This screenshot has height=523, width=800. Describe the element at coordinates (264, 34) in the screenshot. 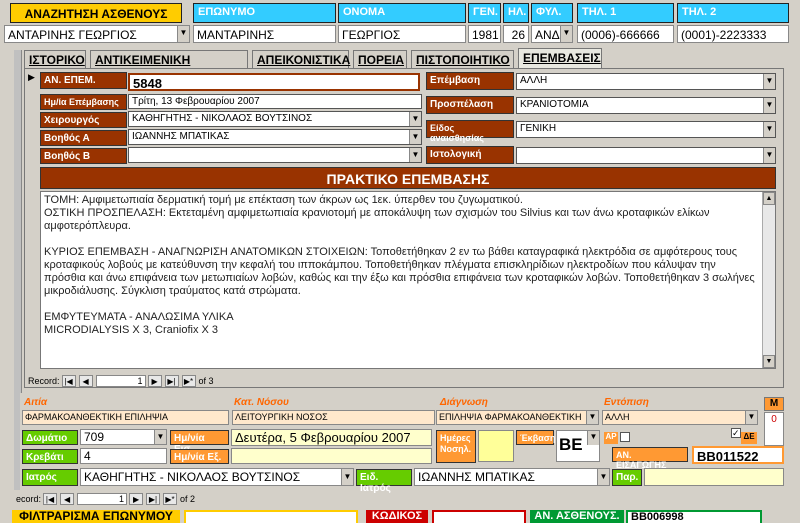

I see `surname-field: ΜΑΝΤΑΡΙΝΗΣ` at that location.